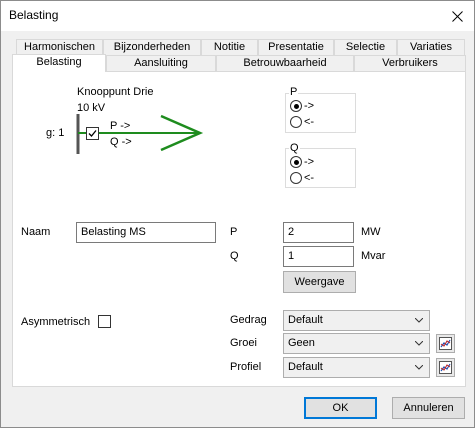  What do you see at coordinates (340, 408) in the screenshot?
I see `ok-button: OK` at bounding box center [340, 408].